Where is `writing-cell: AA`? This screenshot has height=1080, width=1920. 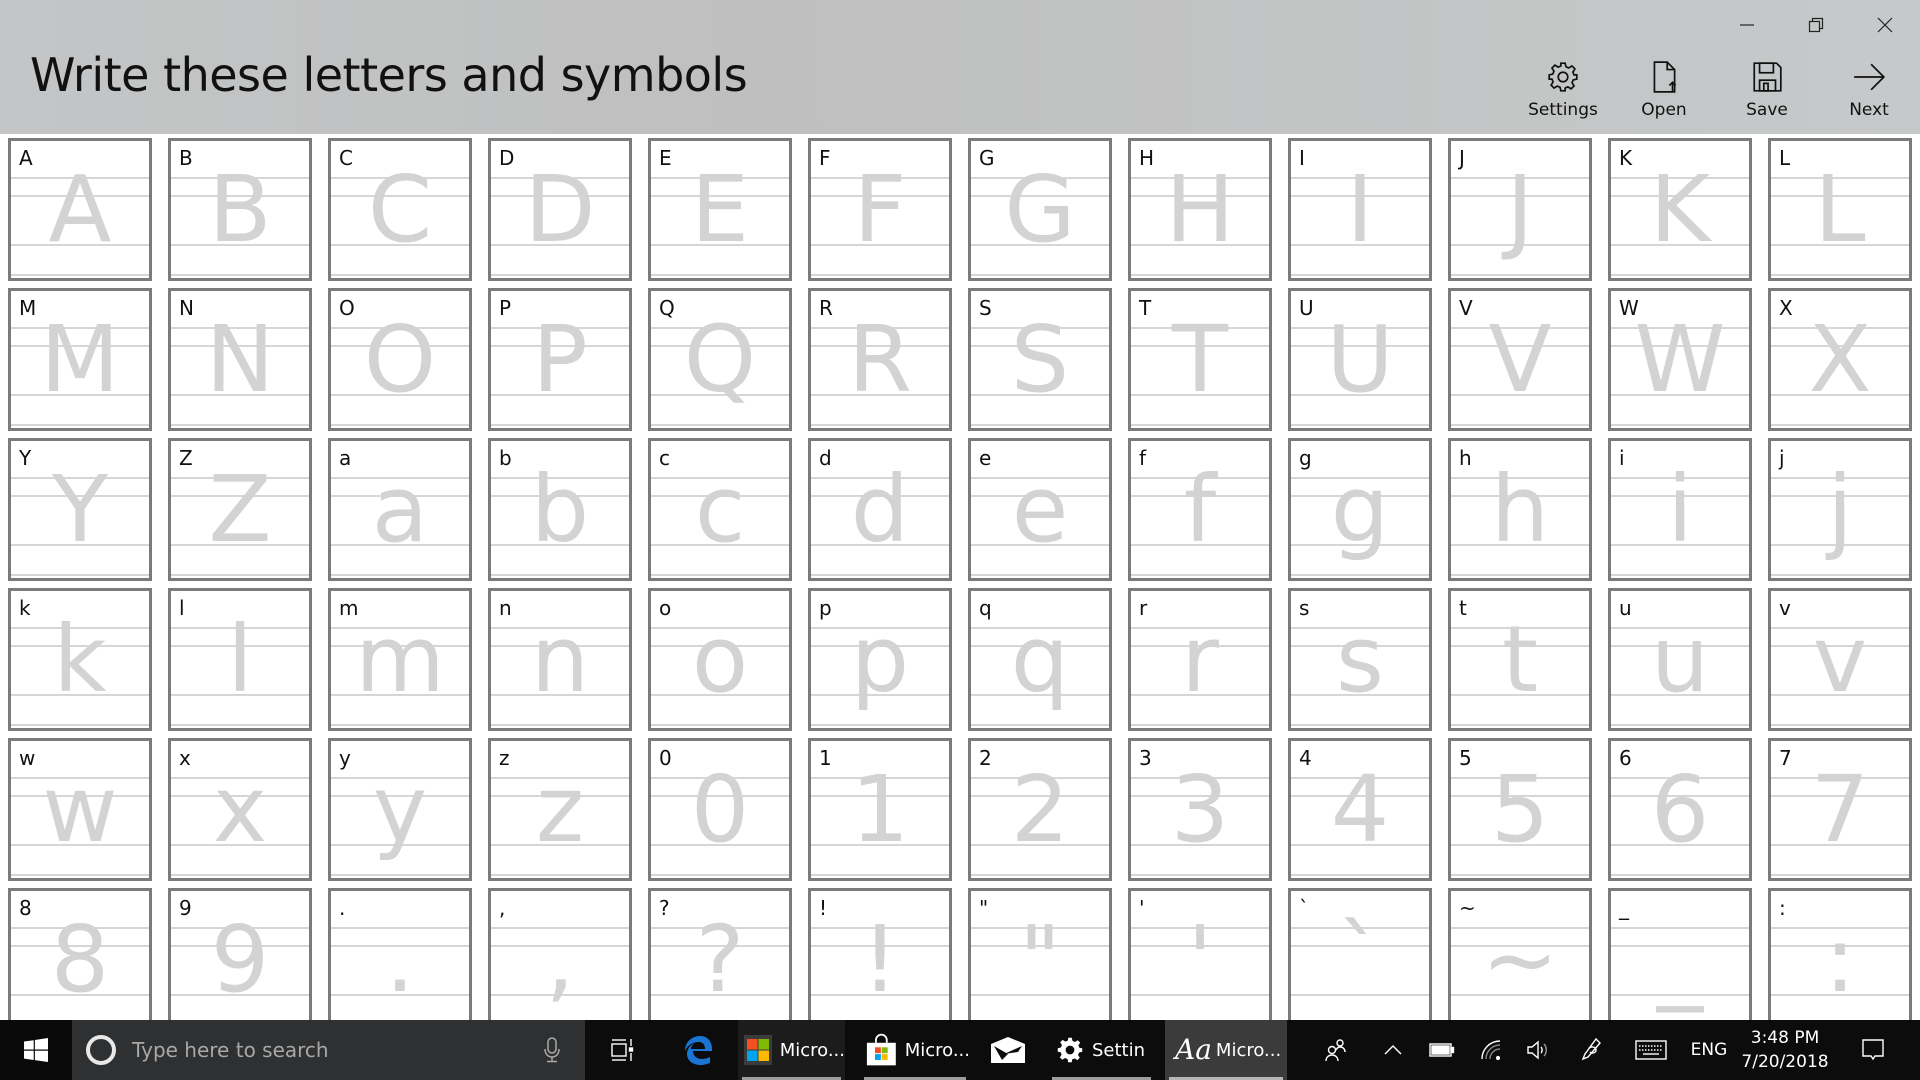 writing-cell: AA is located at coordinates (80, 209).